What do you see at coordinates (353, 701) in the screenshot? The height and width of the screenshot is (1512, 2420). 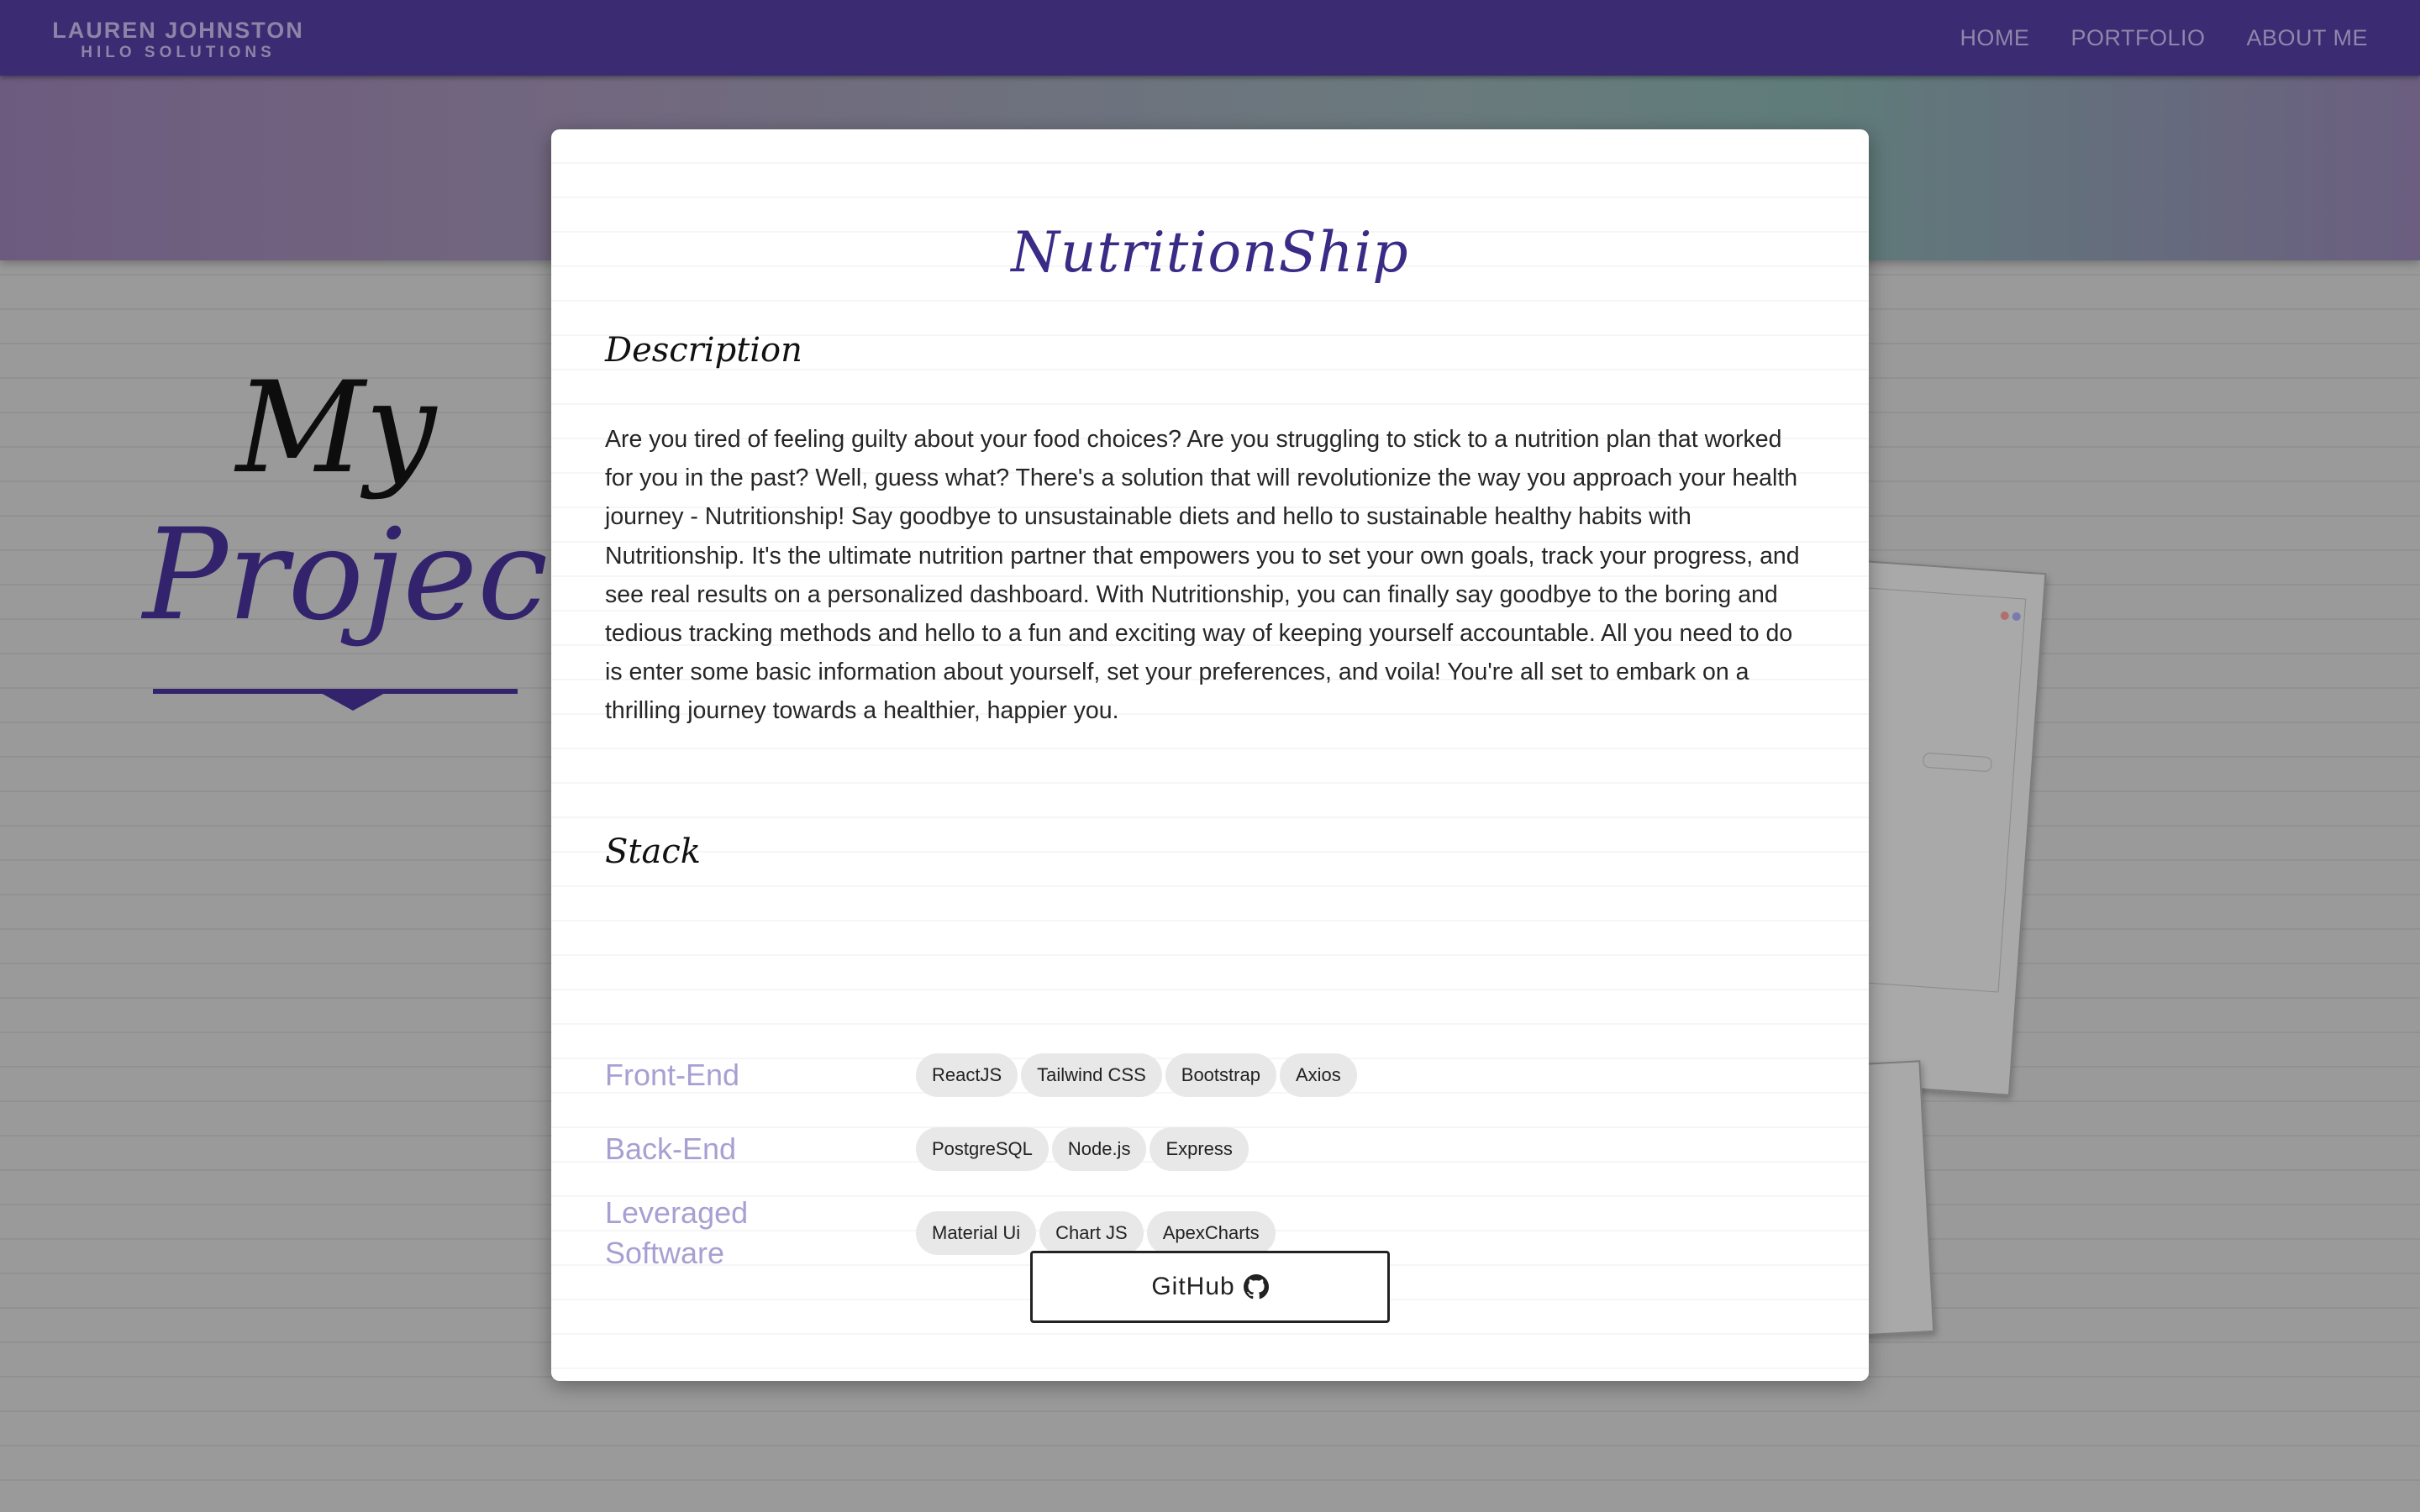 I see `heading-underline-tip` at bounding box center [353, 701].